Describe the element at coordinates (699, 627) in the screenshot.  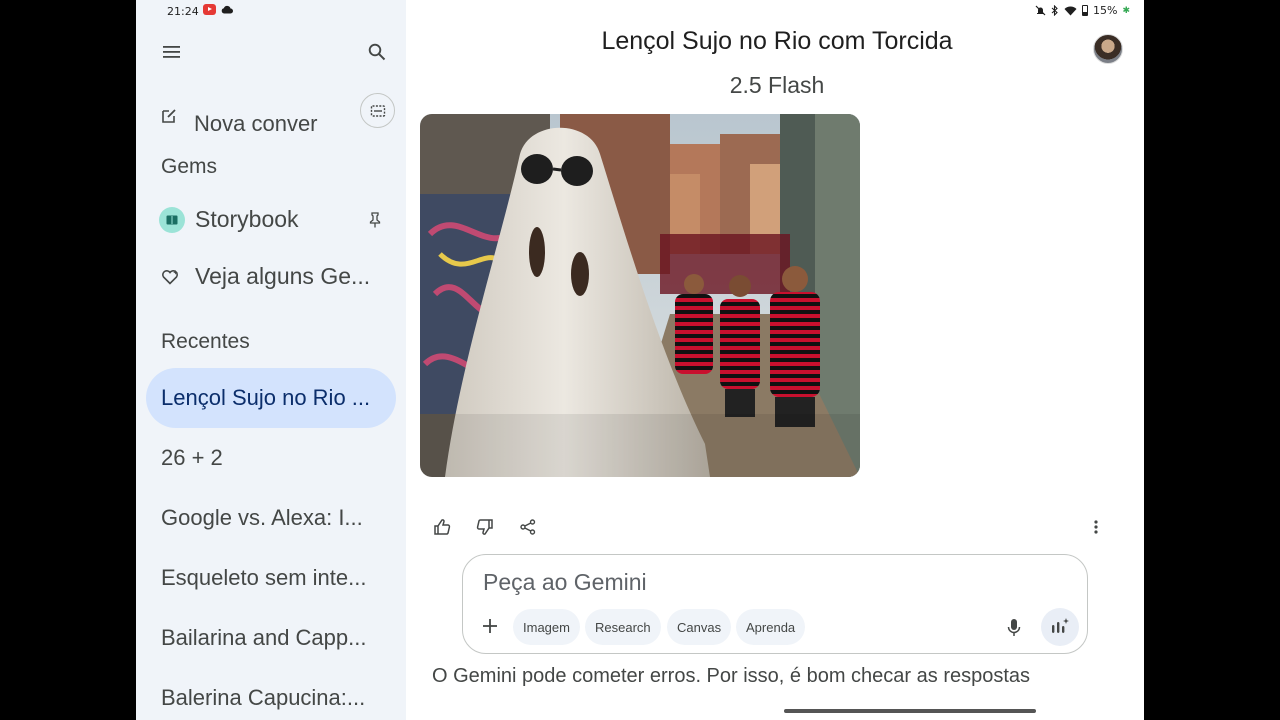
I see `chip-canvas: Canvas` at that location.